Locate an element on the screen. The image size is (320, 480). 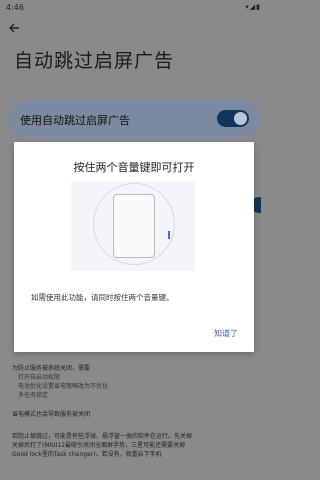
dialog-ok-button: 知道了 is located at coordinates (226, 333).